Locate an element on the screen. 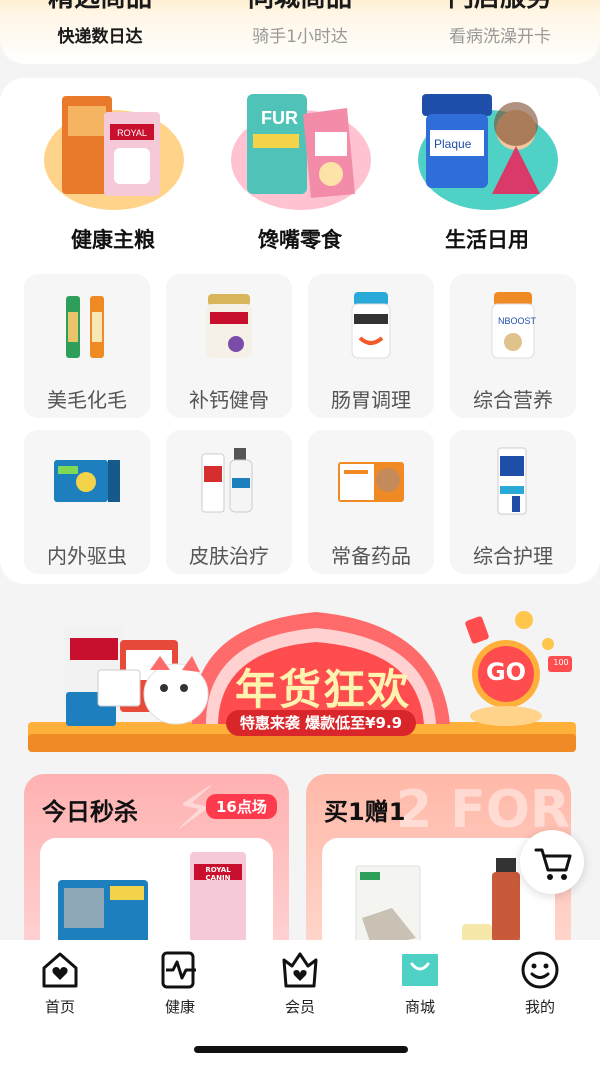  home-heart-icon is located at coordinates (60, 970).